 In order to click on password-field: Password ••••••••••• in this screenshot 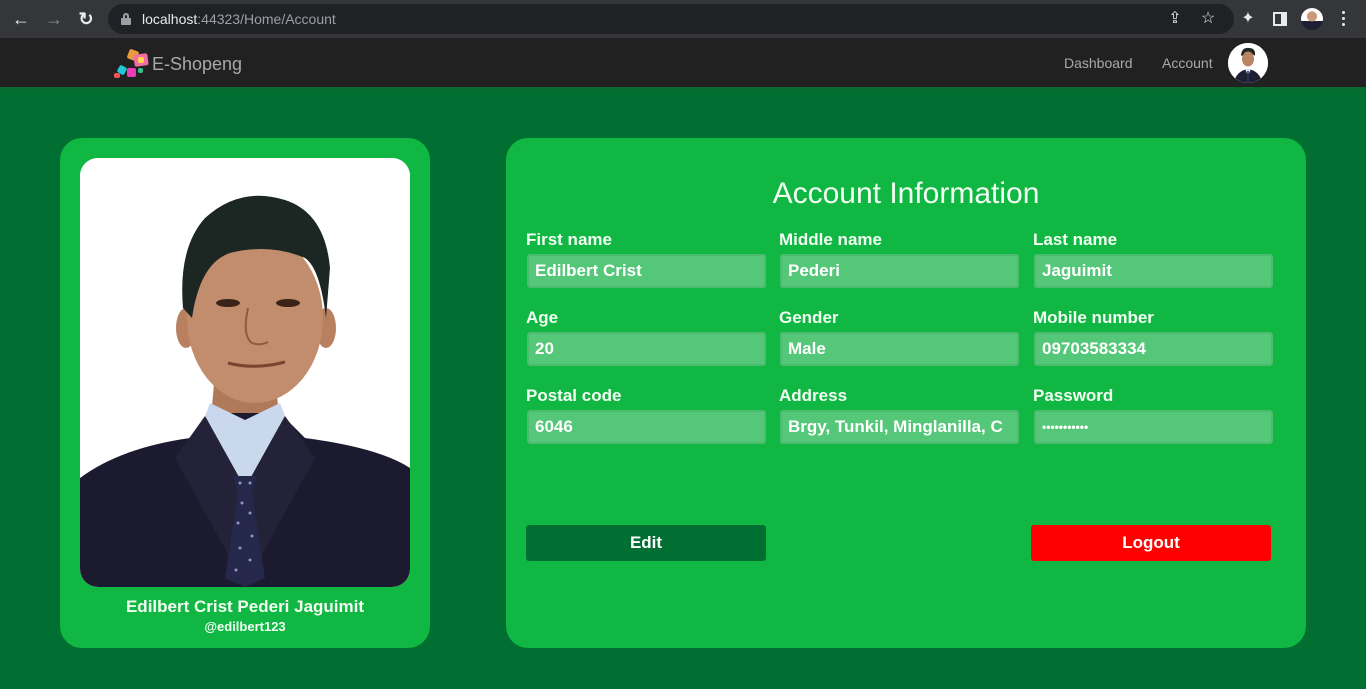, I will do `click(1153, 415)`.